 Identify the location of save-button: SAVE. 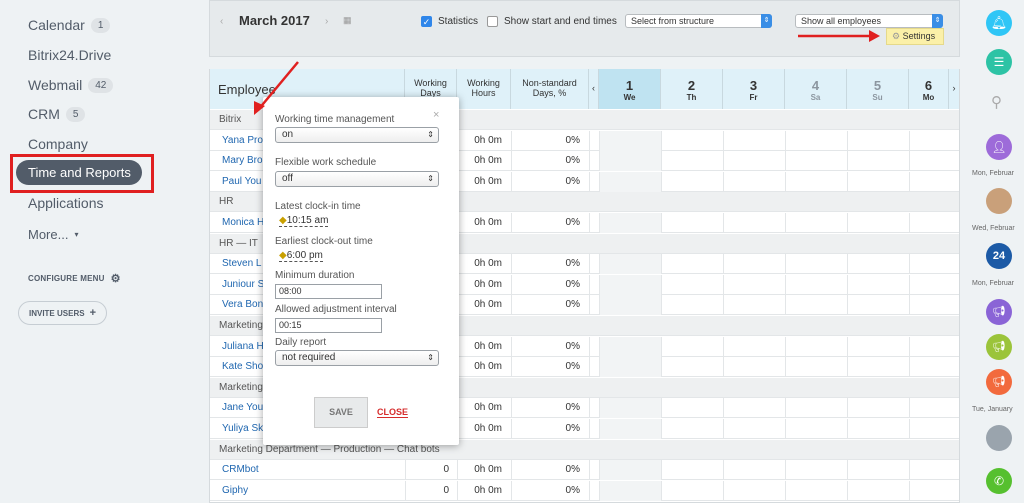
(341, 412).